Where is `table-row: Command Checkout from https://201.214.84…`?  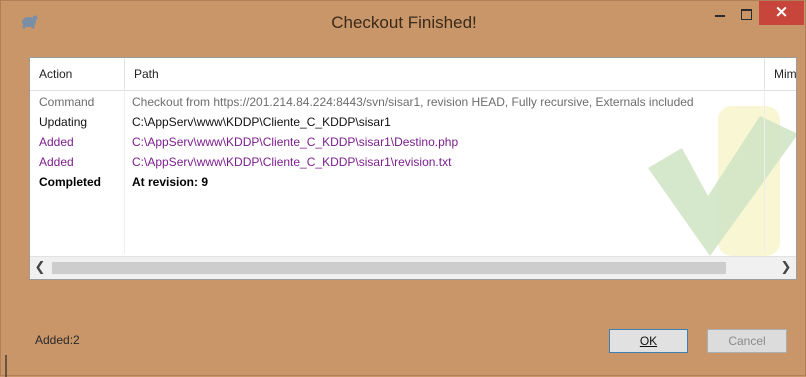 table-row: Command Checkout from https://201.214.84… is located at coordinates (413, 102).